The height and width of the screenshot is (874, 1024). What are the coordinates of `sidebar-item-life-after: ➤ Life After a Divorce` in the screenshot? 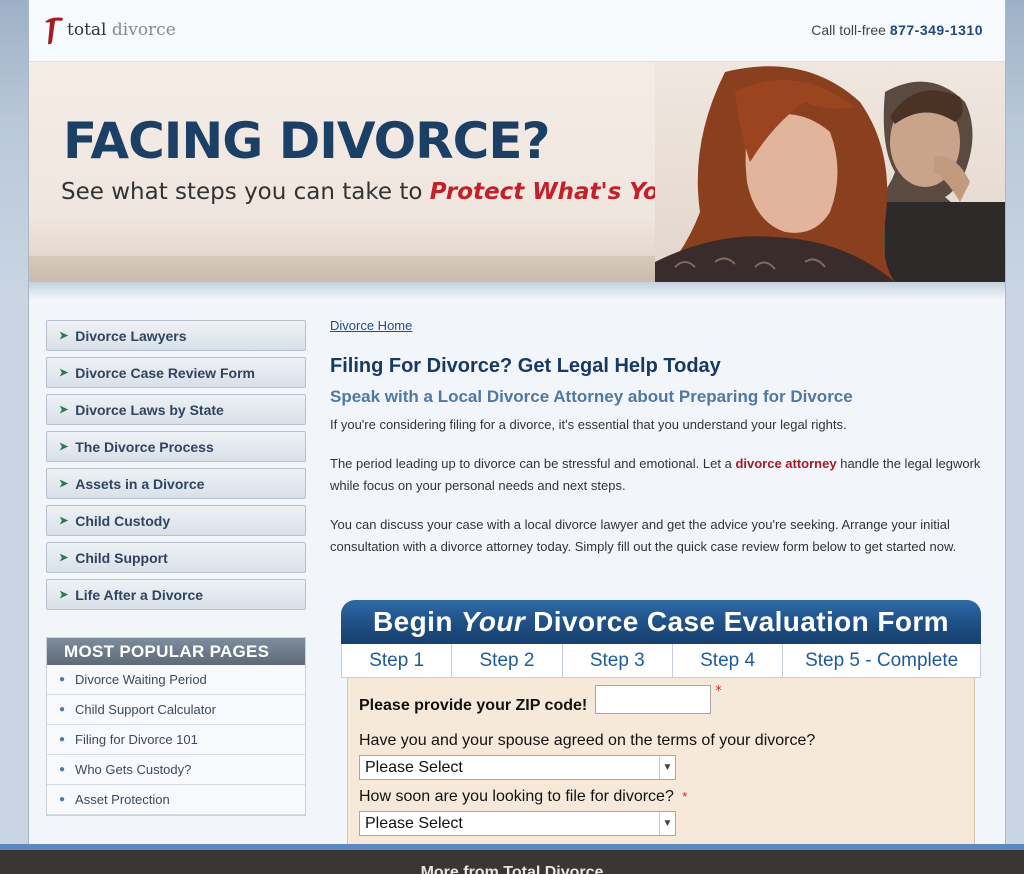 It's located at (176, 594).